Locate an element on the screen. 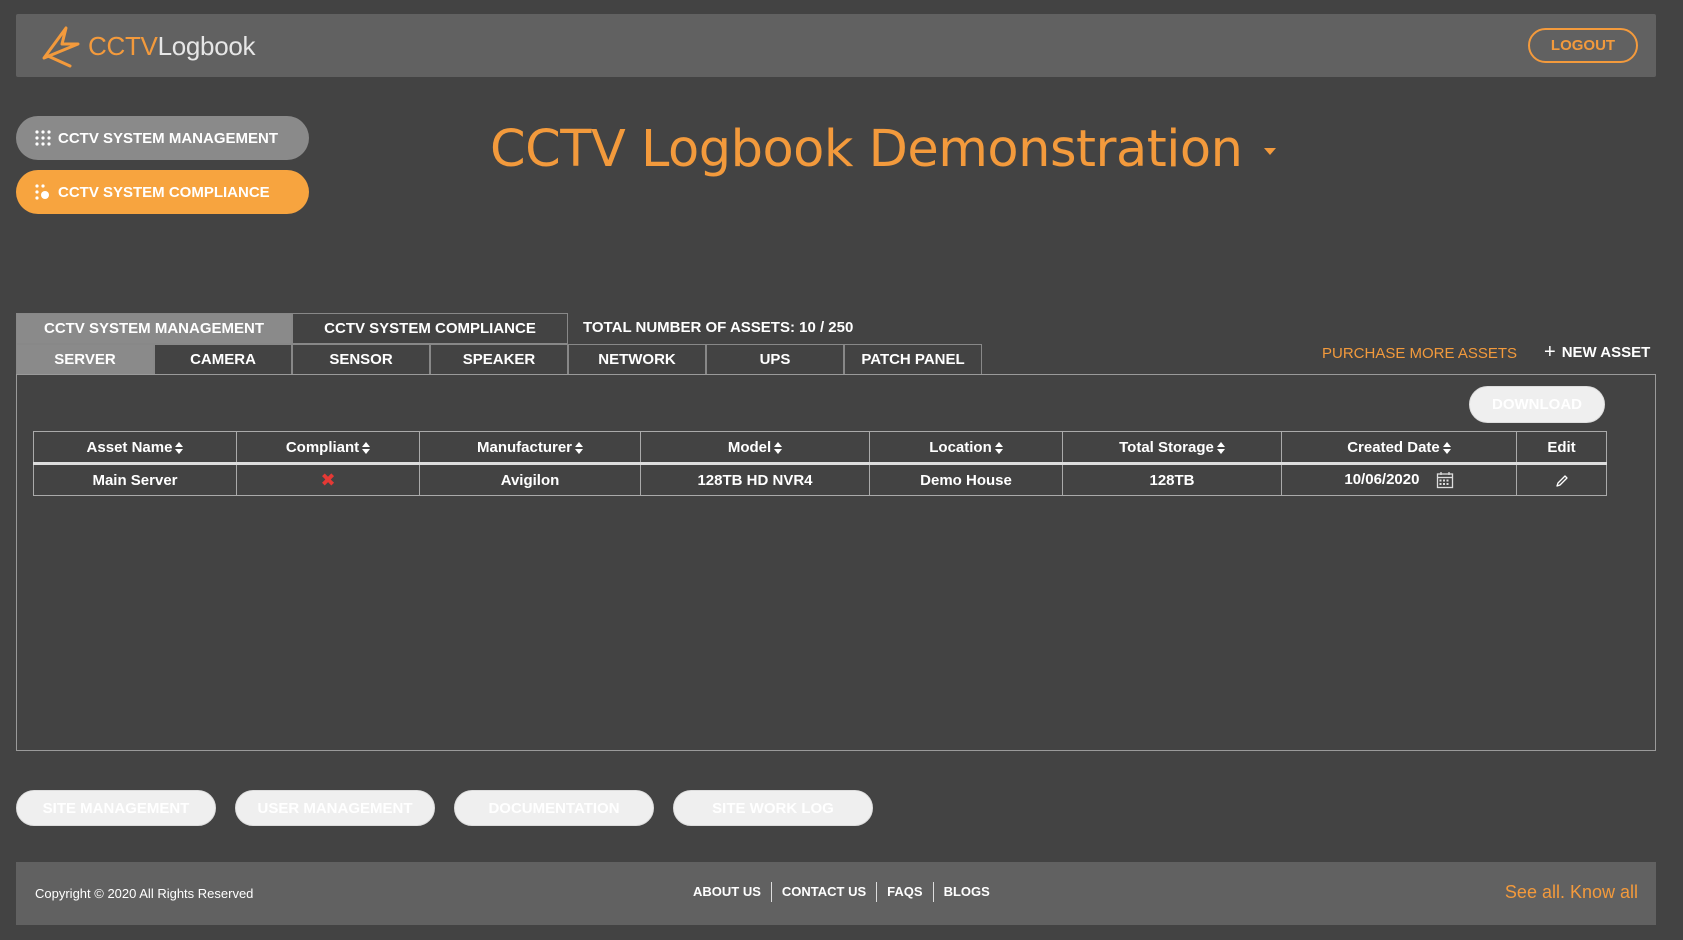 The width and height of the screenshot is (1683, 940). cell-location: Demo House is located at coordinates (966, 479).